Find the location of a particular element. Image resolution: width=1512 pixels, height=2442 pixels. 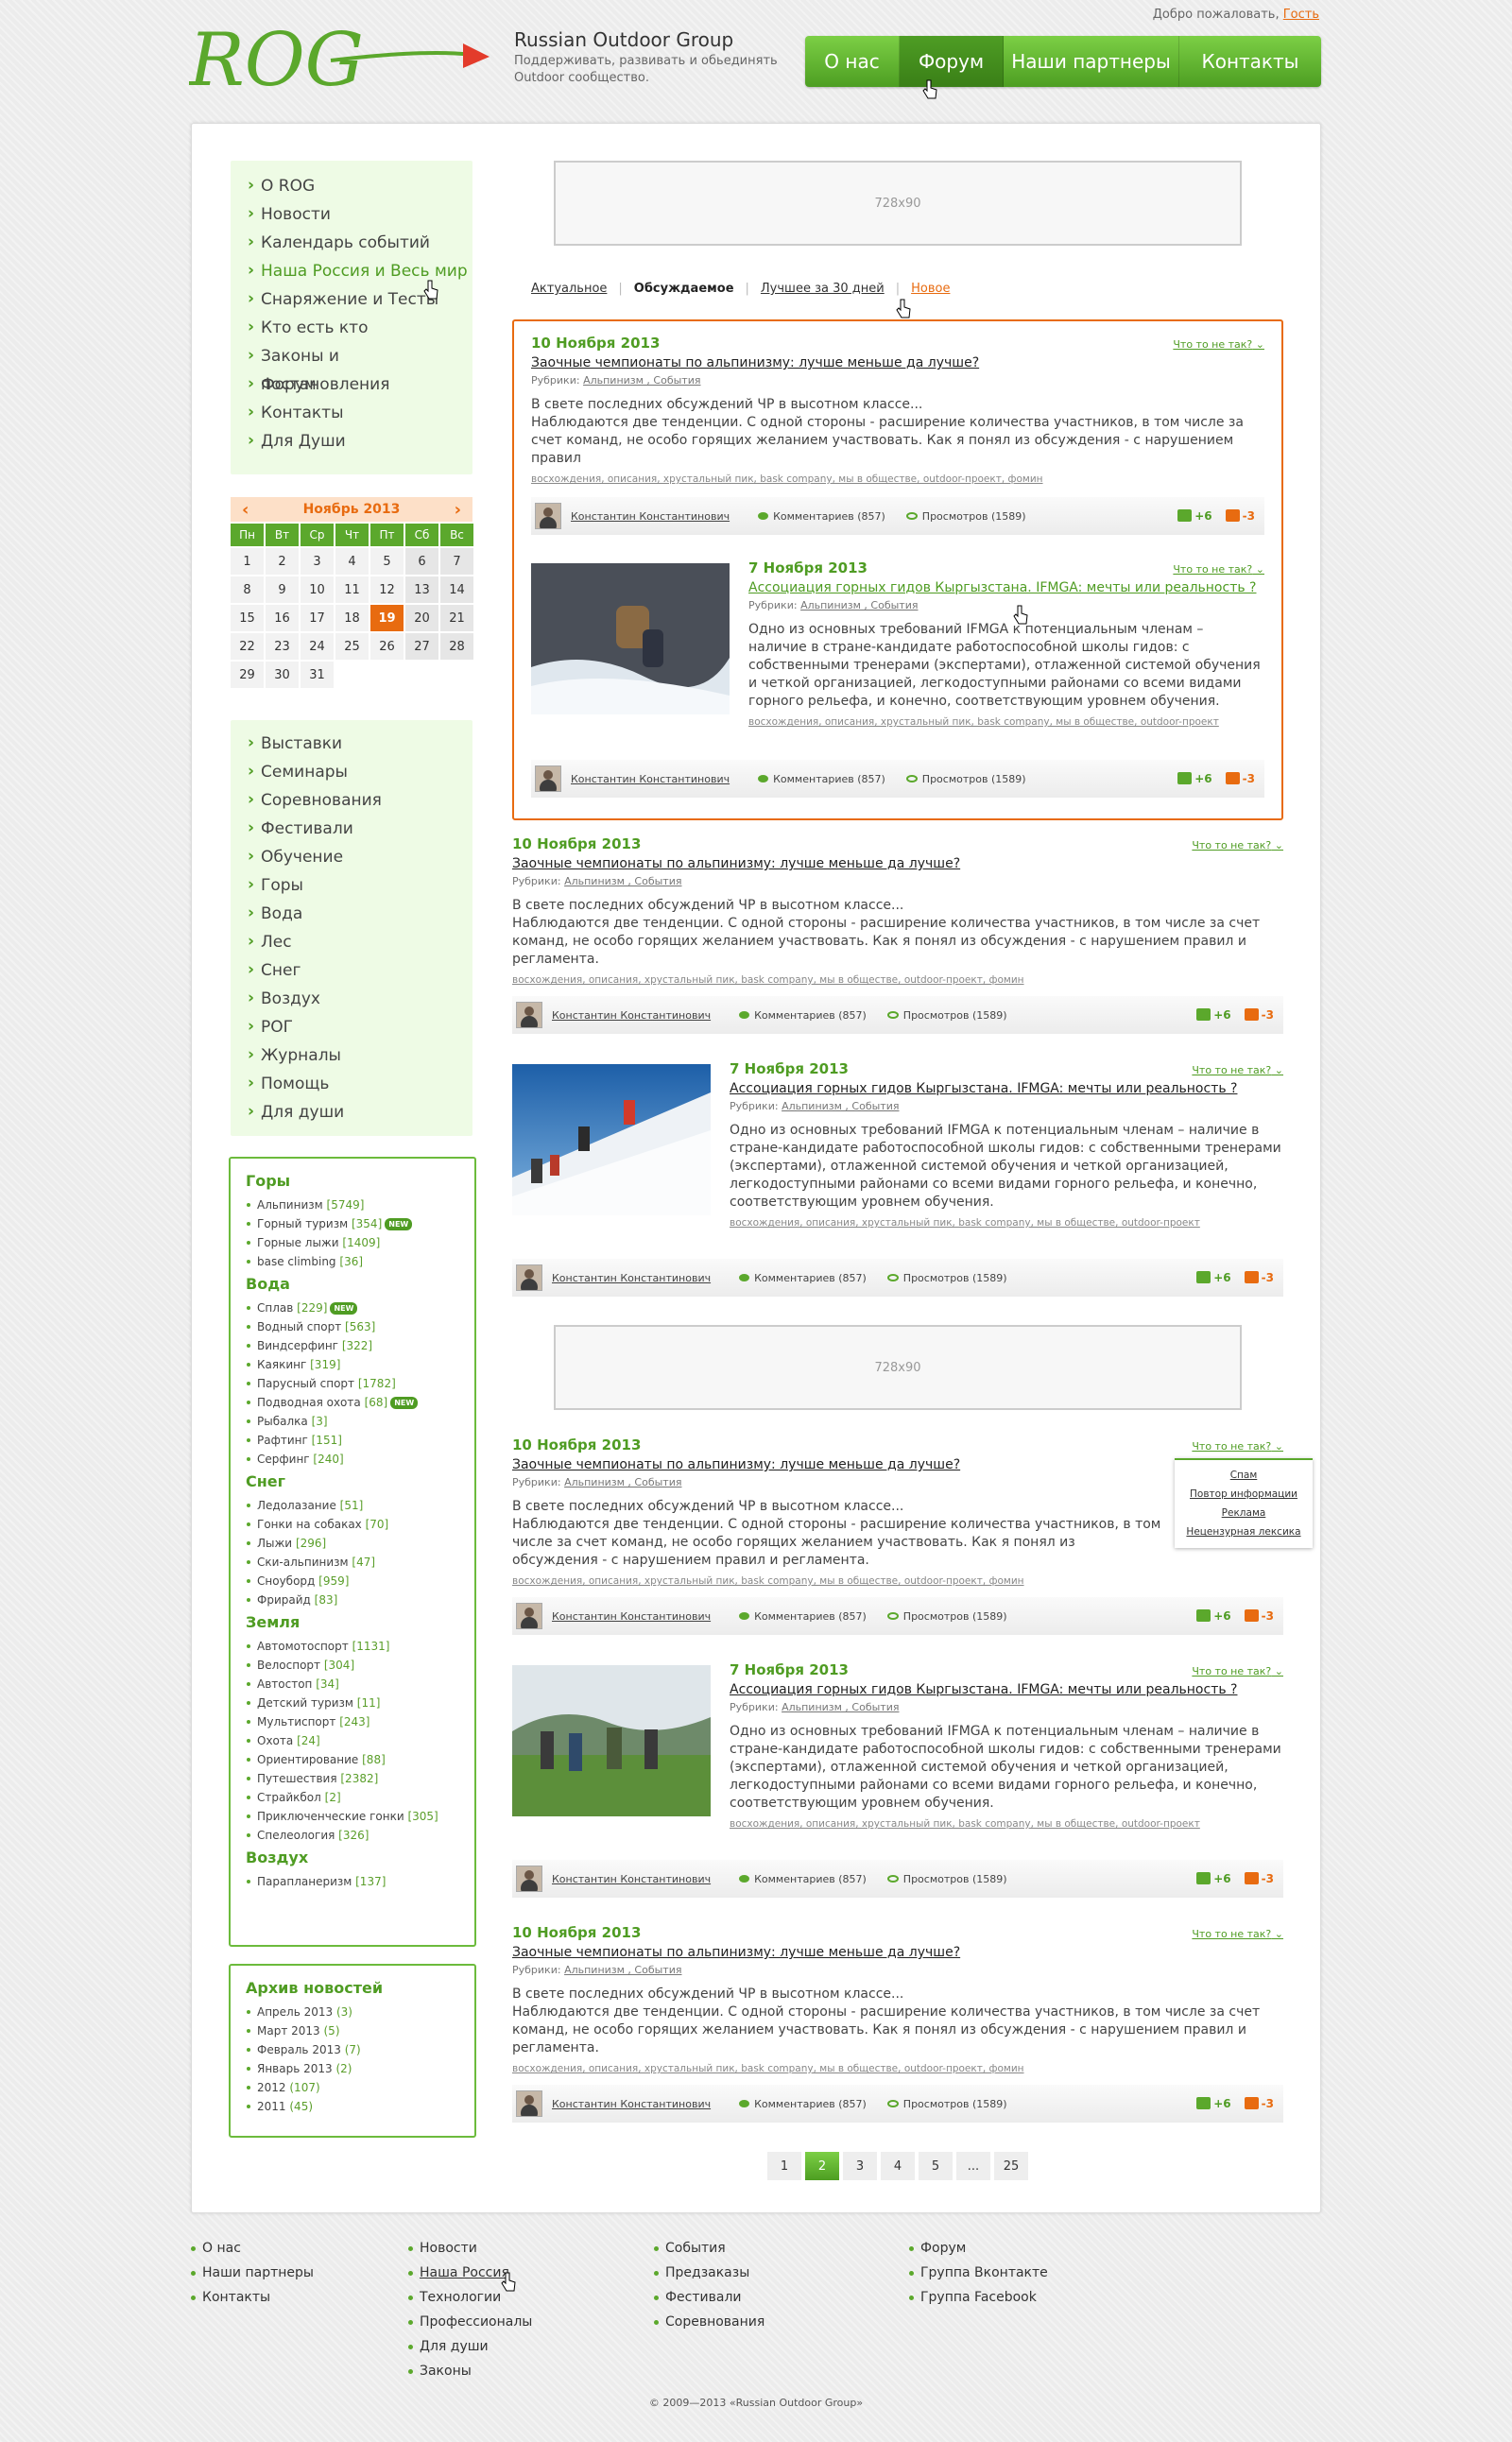

calendar-day: 30 is located at coordinates (282, 675).